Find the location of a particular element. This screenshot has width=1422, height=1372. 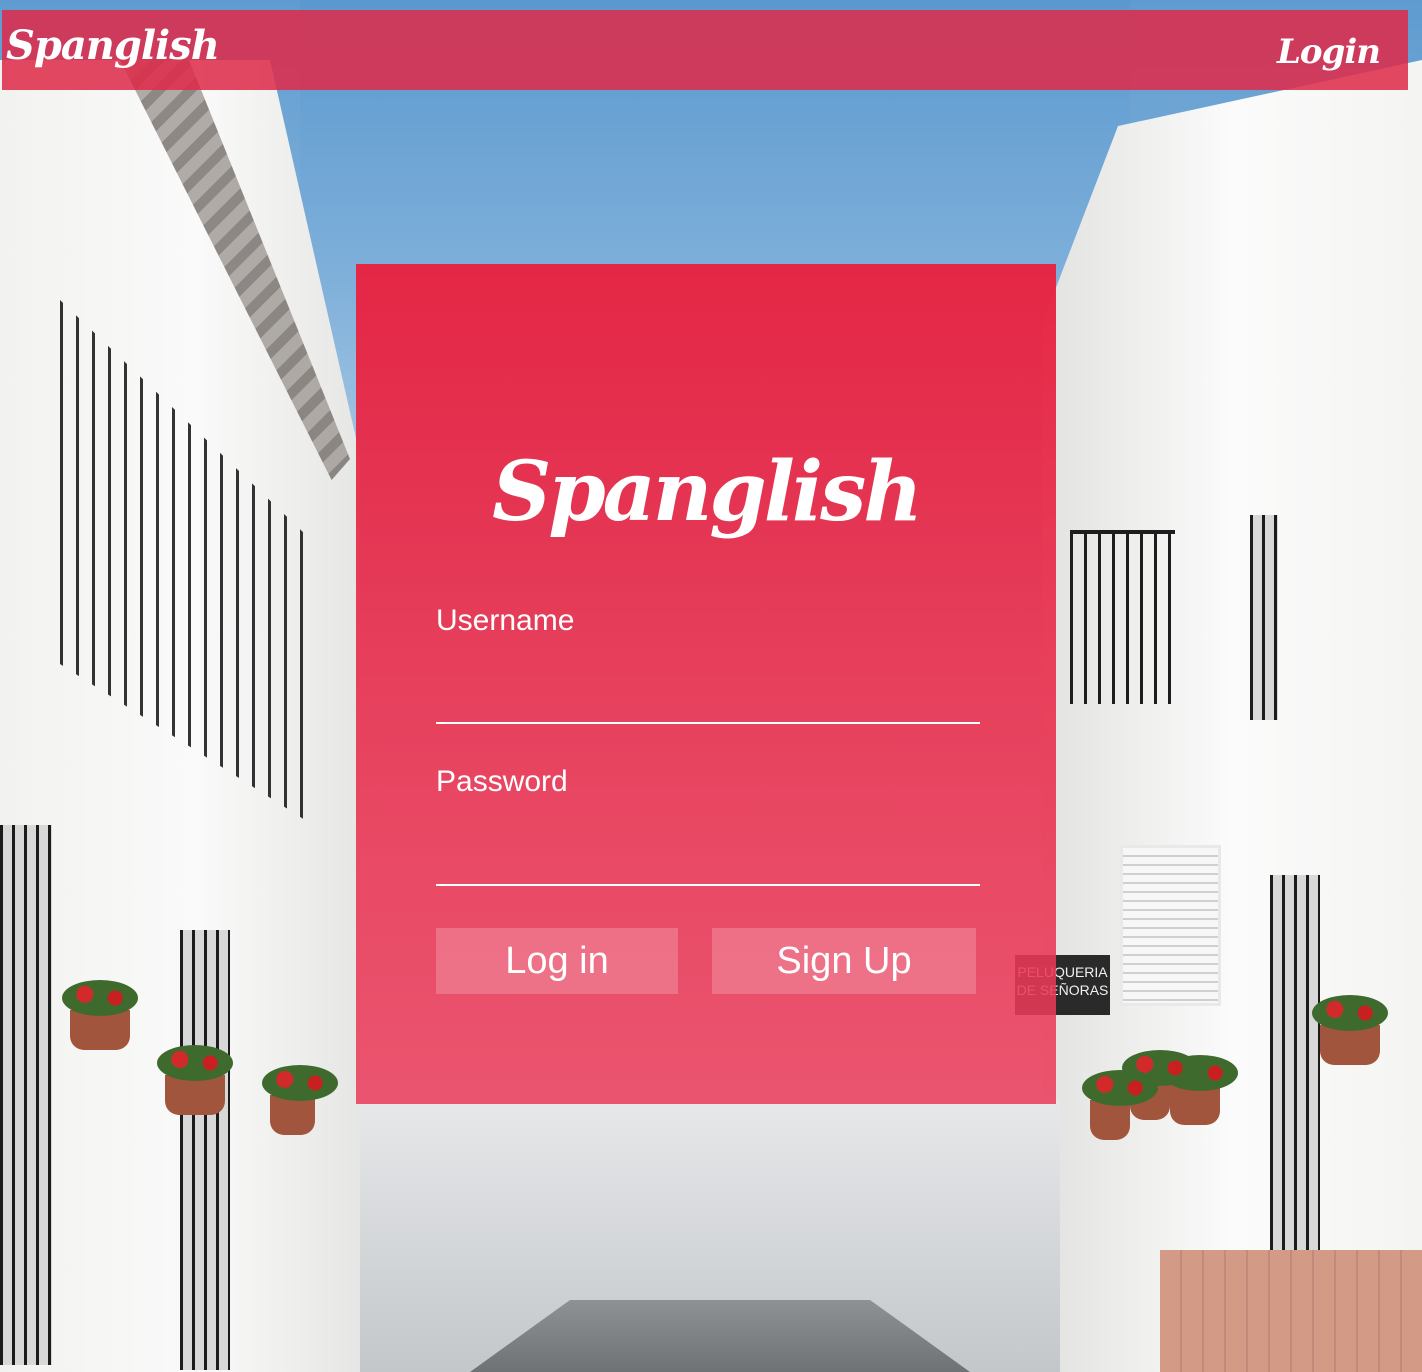

top-navbar: Spanglish Login is located at coordinates (705, 50).